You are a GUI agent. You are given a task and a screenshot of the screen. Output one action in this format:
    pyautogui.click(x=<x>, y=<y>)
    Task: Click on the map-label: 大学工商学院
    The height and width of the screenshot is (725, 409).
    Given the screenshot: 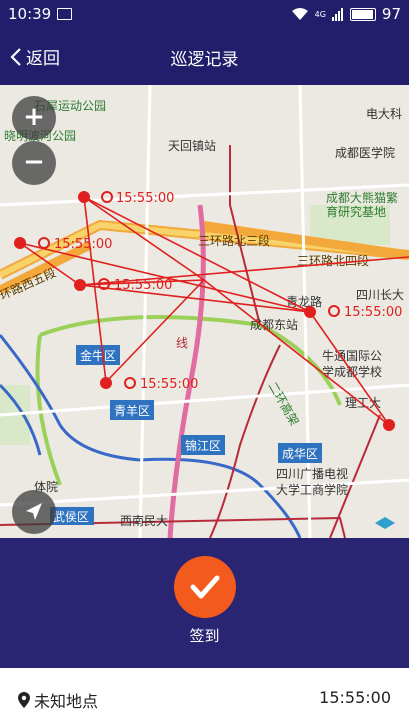 What is the action you would take?
    pyautogui.click(x=312, y=489)
    